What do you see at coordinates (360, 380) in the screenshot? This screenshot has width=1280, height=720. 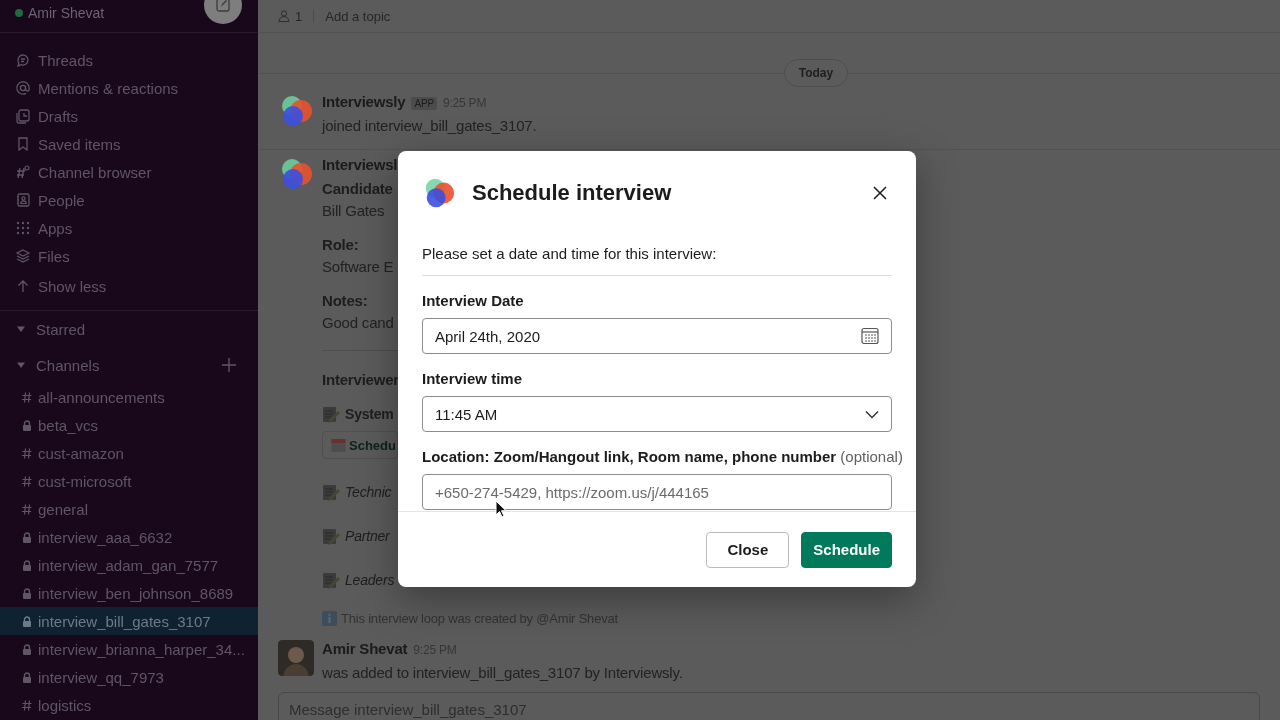 I see `section-title: Interviewer` at bounding box center [360, 380].